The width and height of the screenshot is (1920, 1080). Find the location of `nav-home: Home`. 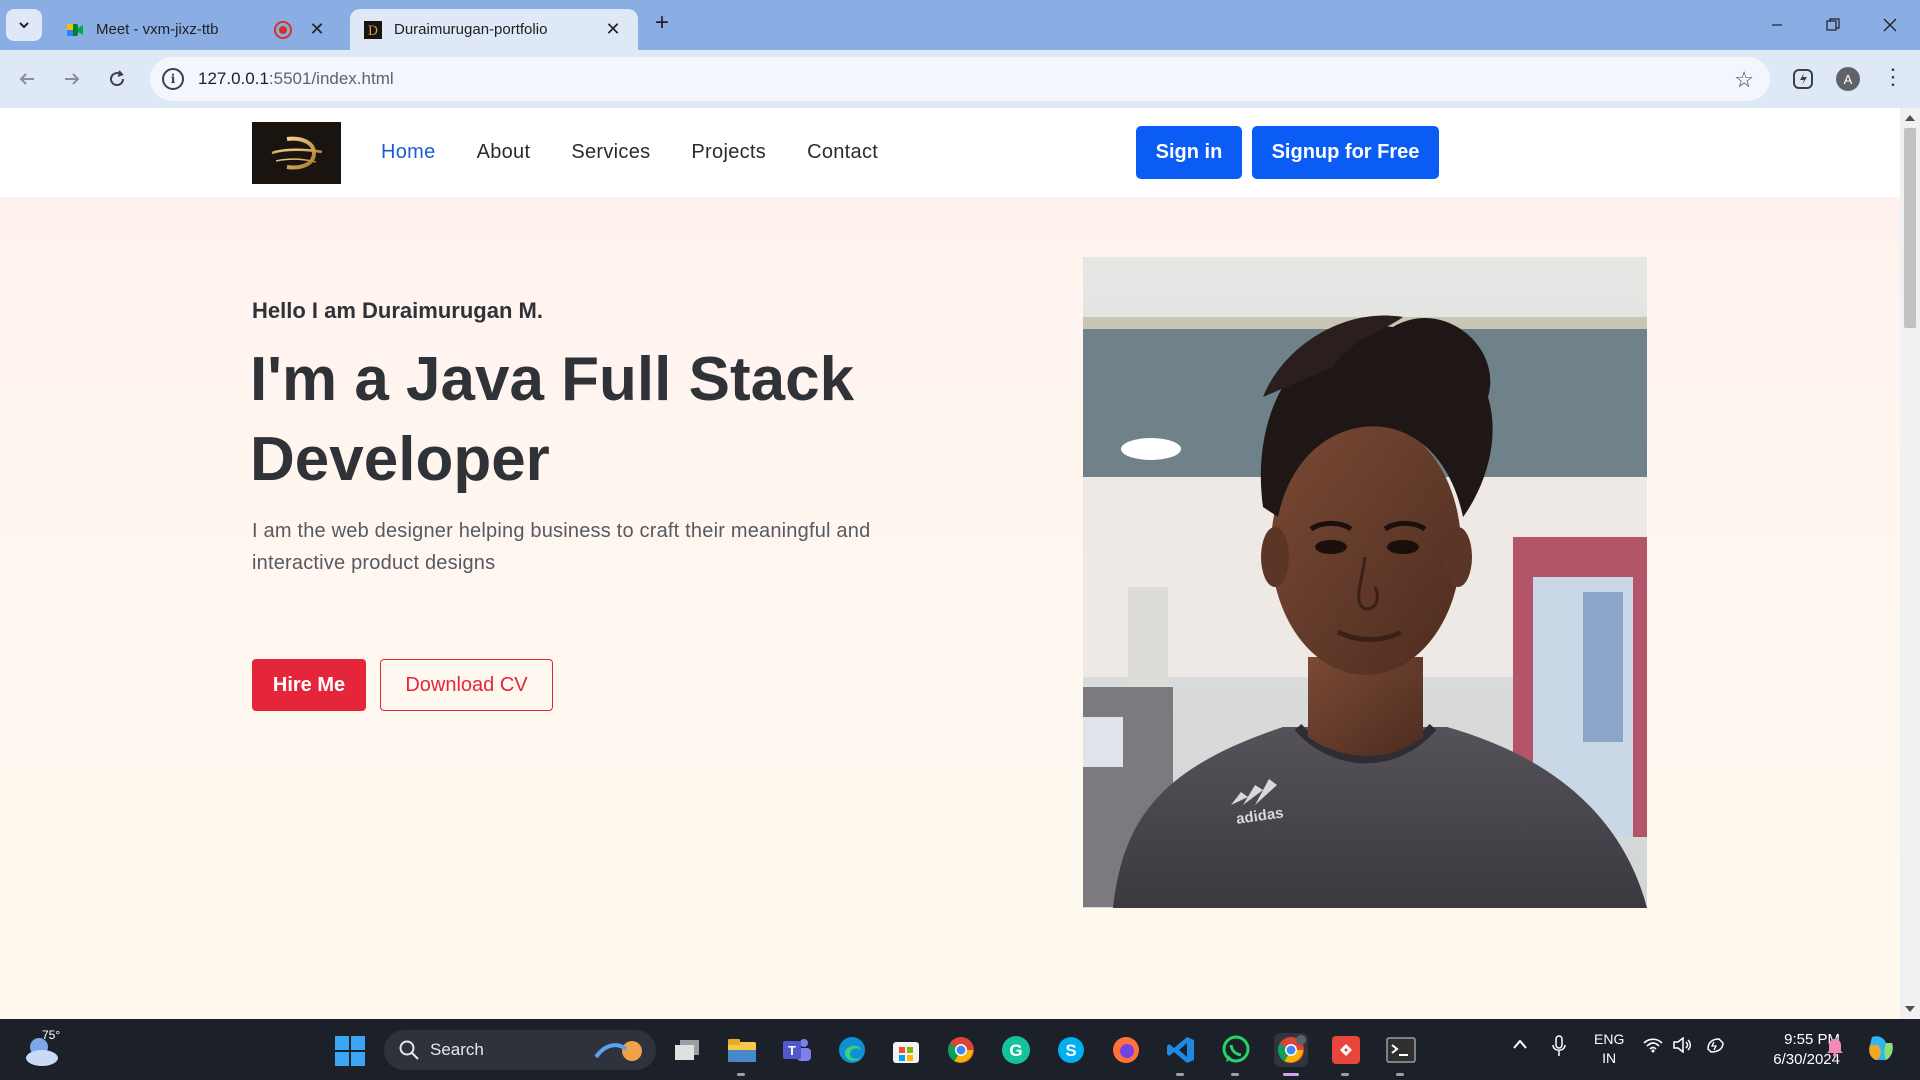

nav-home: Home is located at coordinates (408, 152).